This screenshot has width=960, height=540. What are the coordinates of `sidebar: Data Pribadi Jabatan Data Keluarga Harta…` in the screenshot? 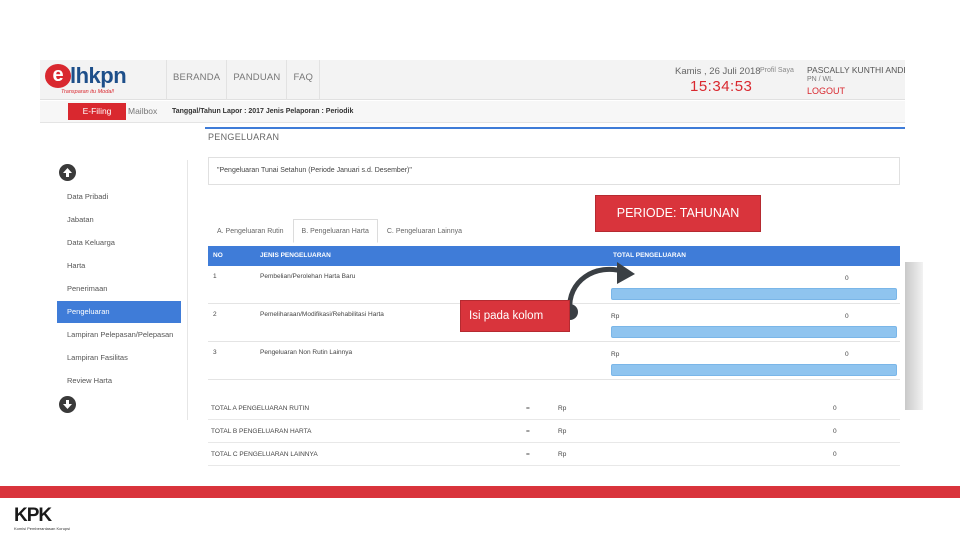 It's located at (122, 290).